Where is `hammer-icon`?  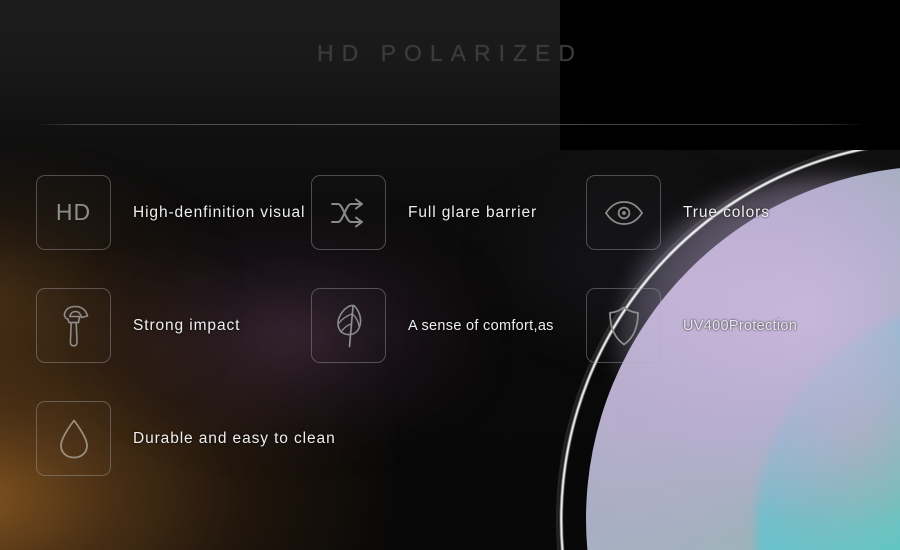 hammer-icon is located at coordinates (75, 326).